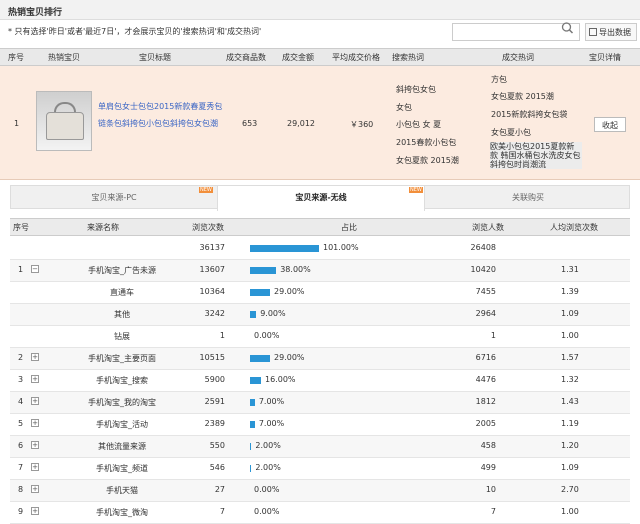 This screenshot has height=524, width=640. What do you see at coordinates (21, 467) in the screenshot?
I see `row-index: 7` at bounding box center [21, 467].